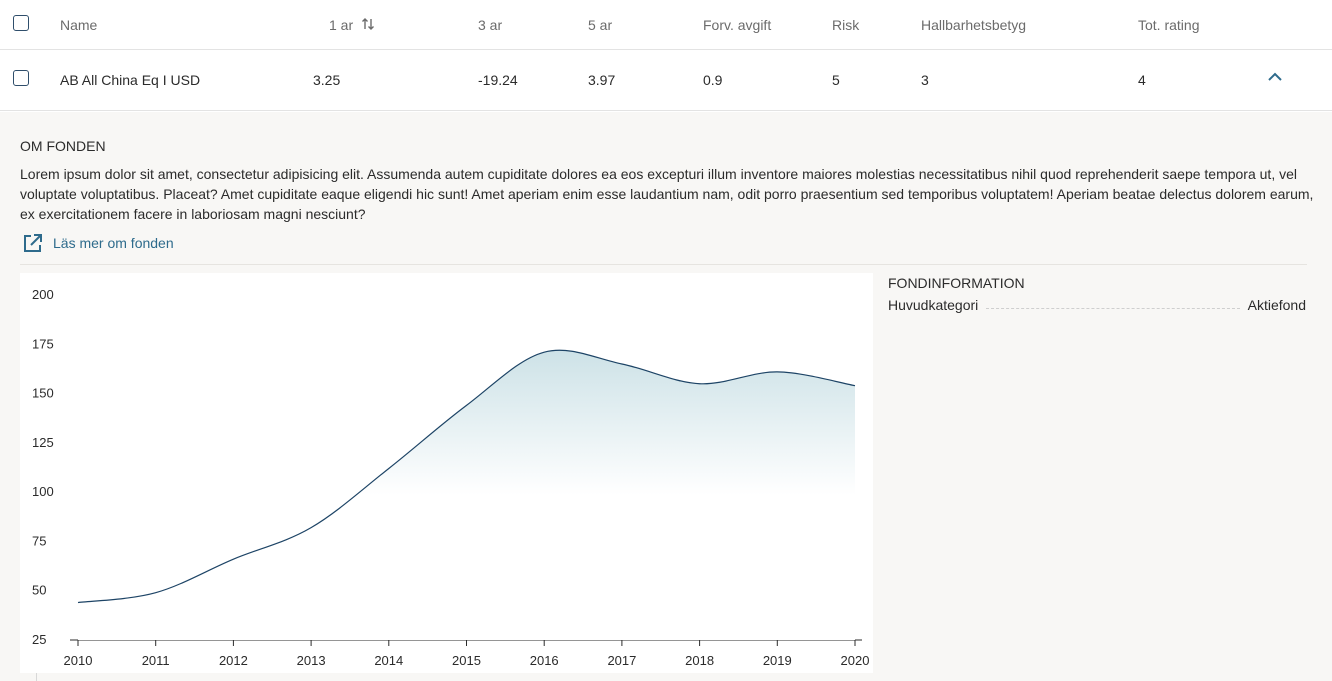  Describe the element at coordinates (78, 660) in the screenshot. I see `x-tick-label: 2010` at that location.